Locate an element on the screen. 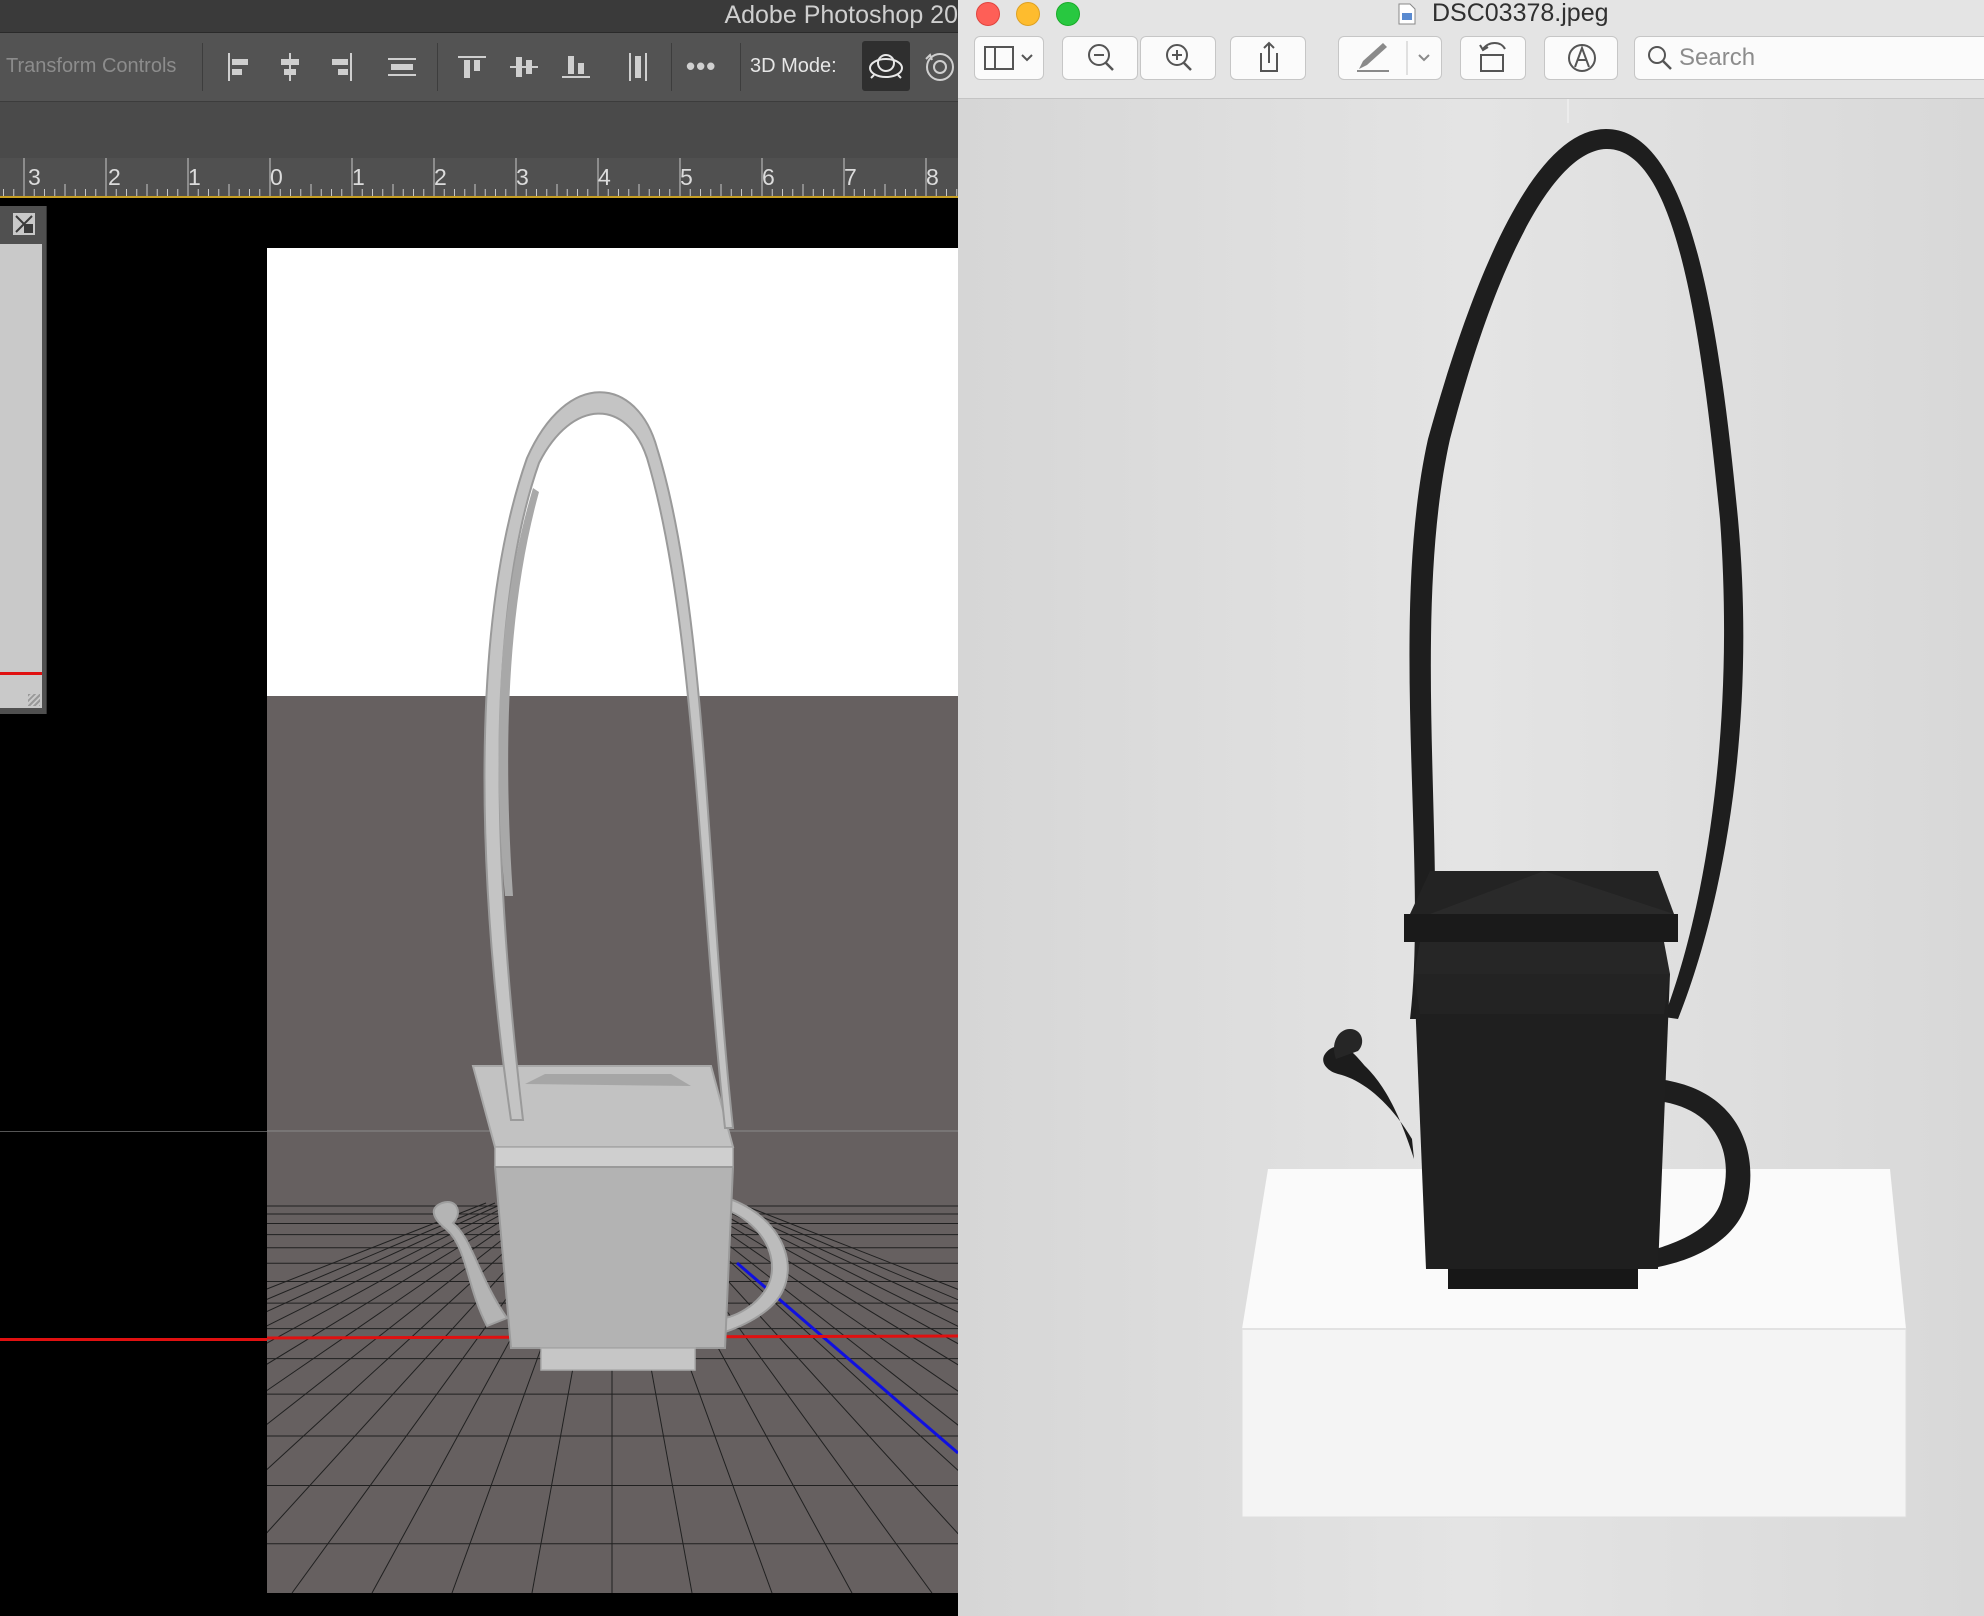 The width and height of the screenshot is (1984, 1616). annotate-icon is located at coordinates (1582, 58).